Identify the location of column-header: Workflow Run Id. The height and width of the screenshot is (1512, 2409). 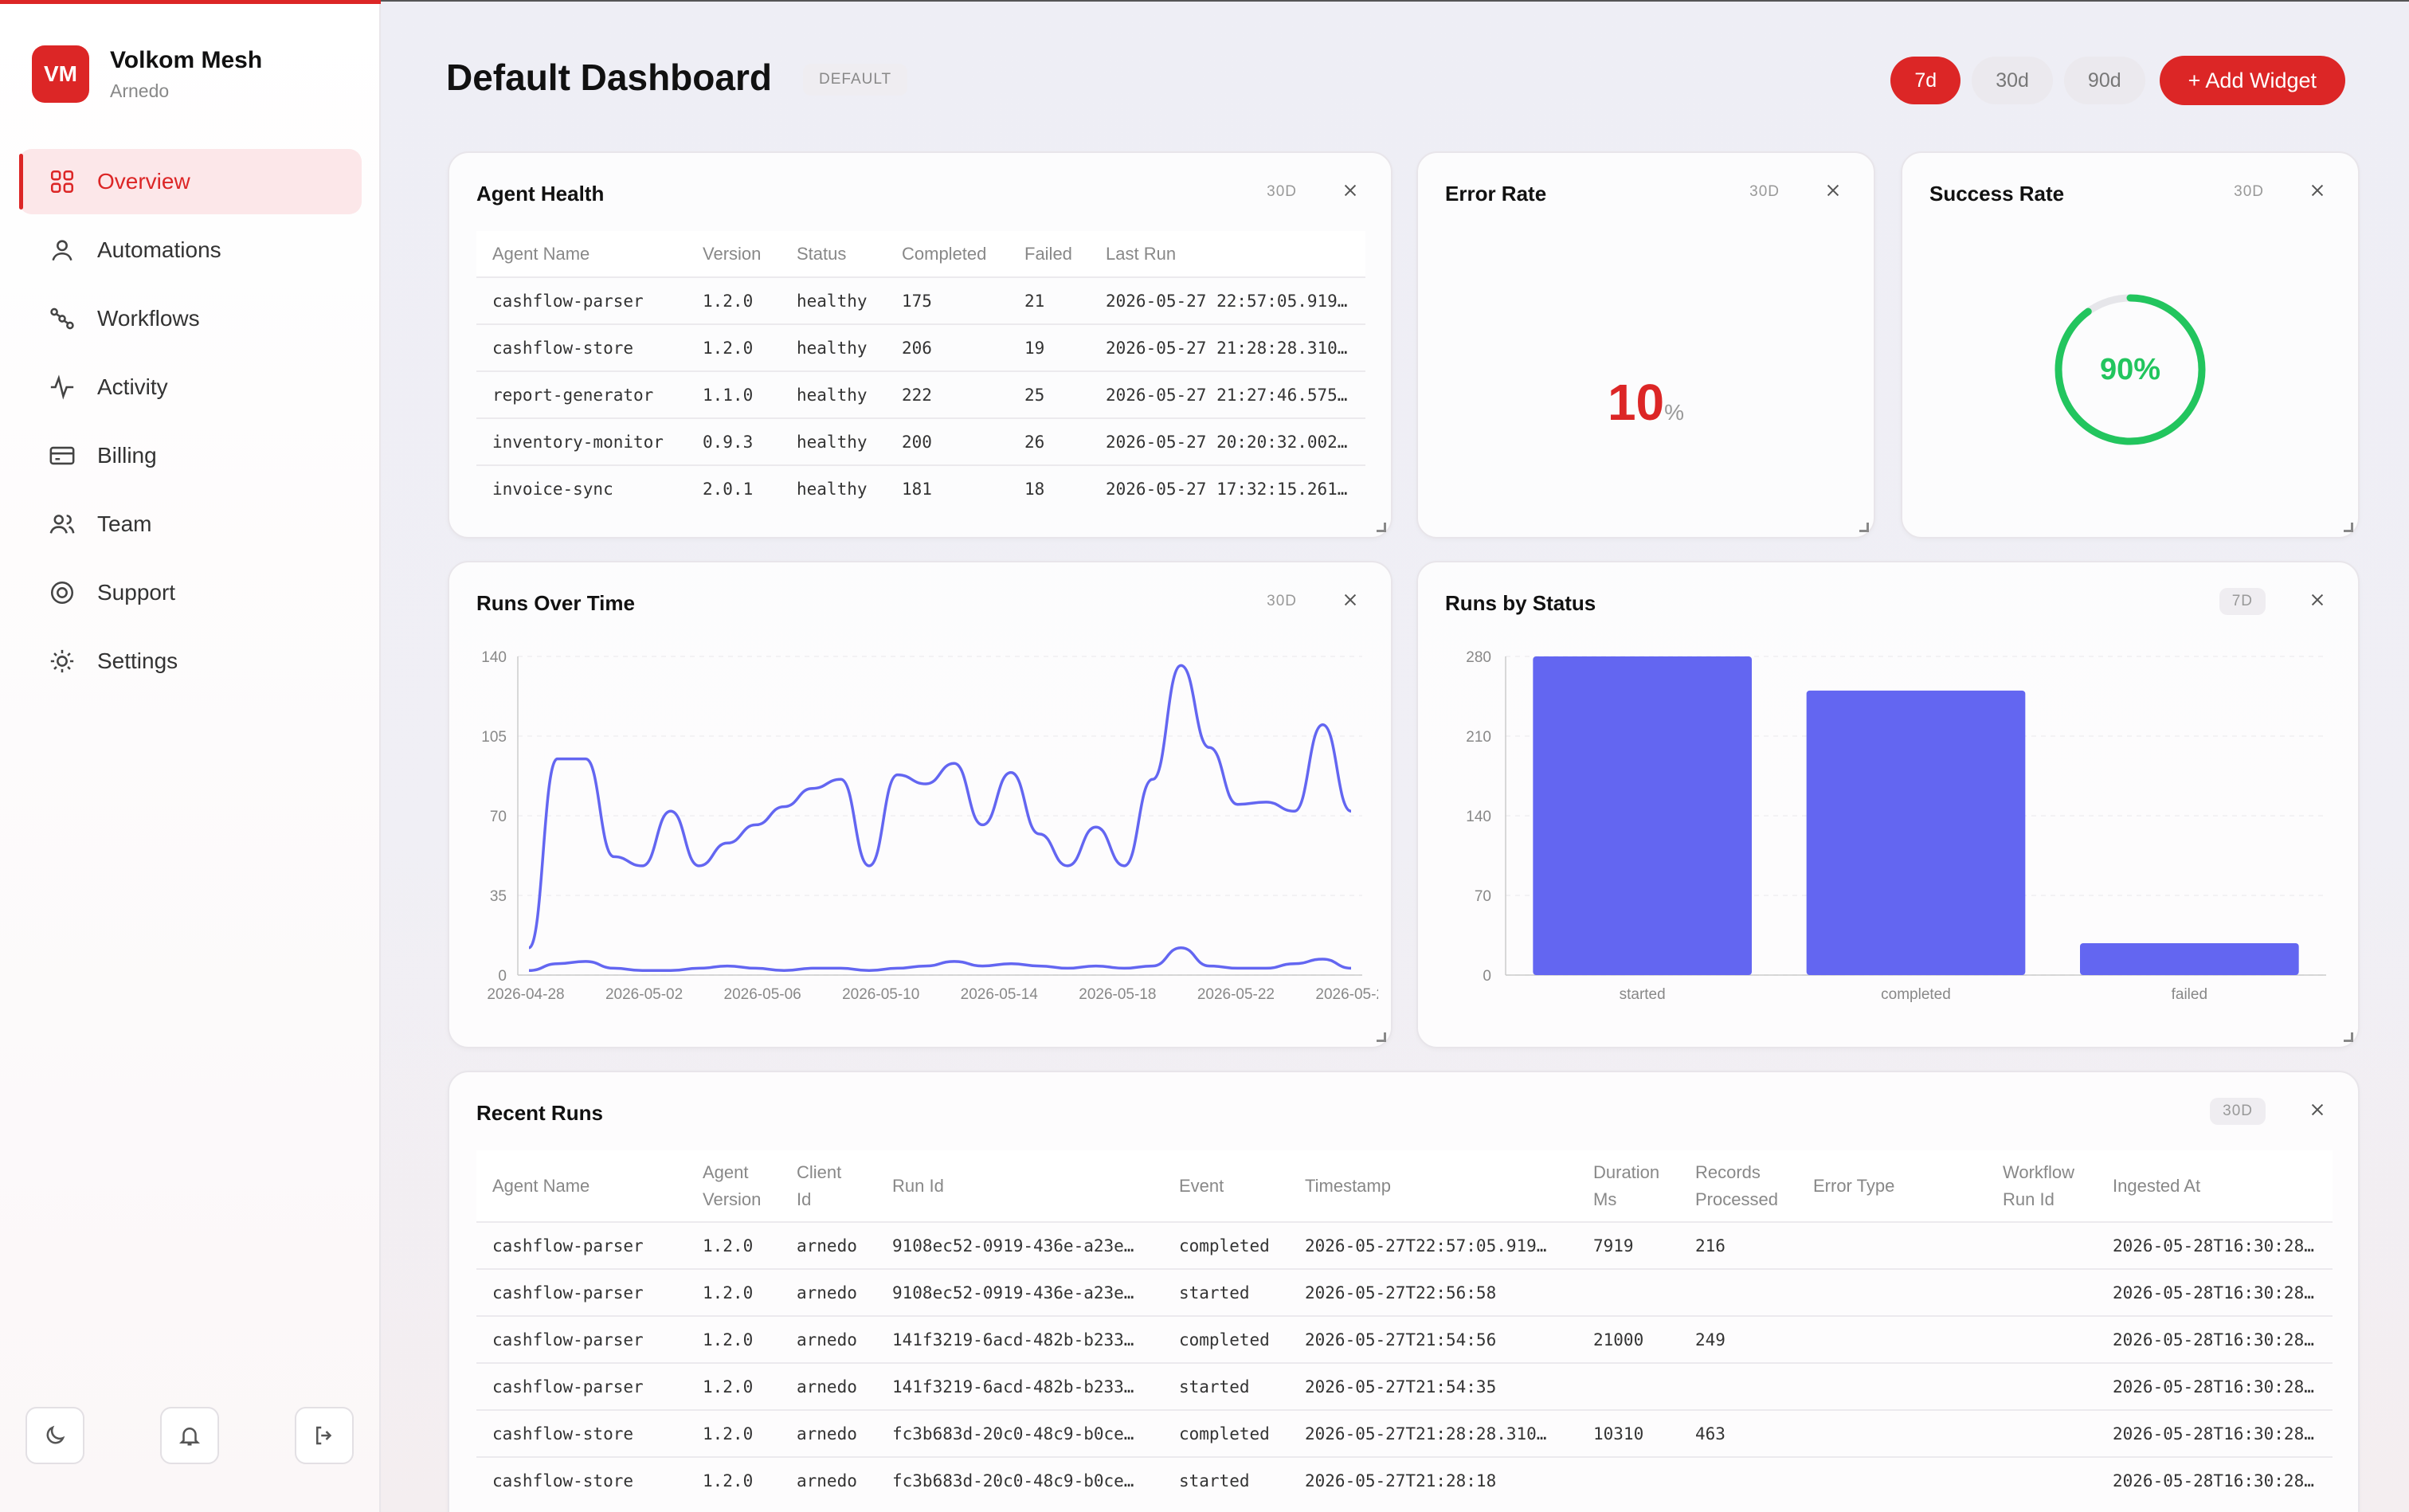
(2042, 1186).